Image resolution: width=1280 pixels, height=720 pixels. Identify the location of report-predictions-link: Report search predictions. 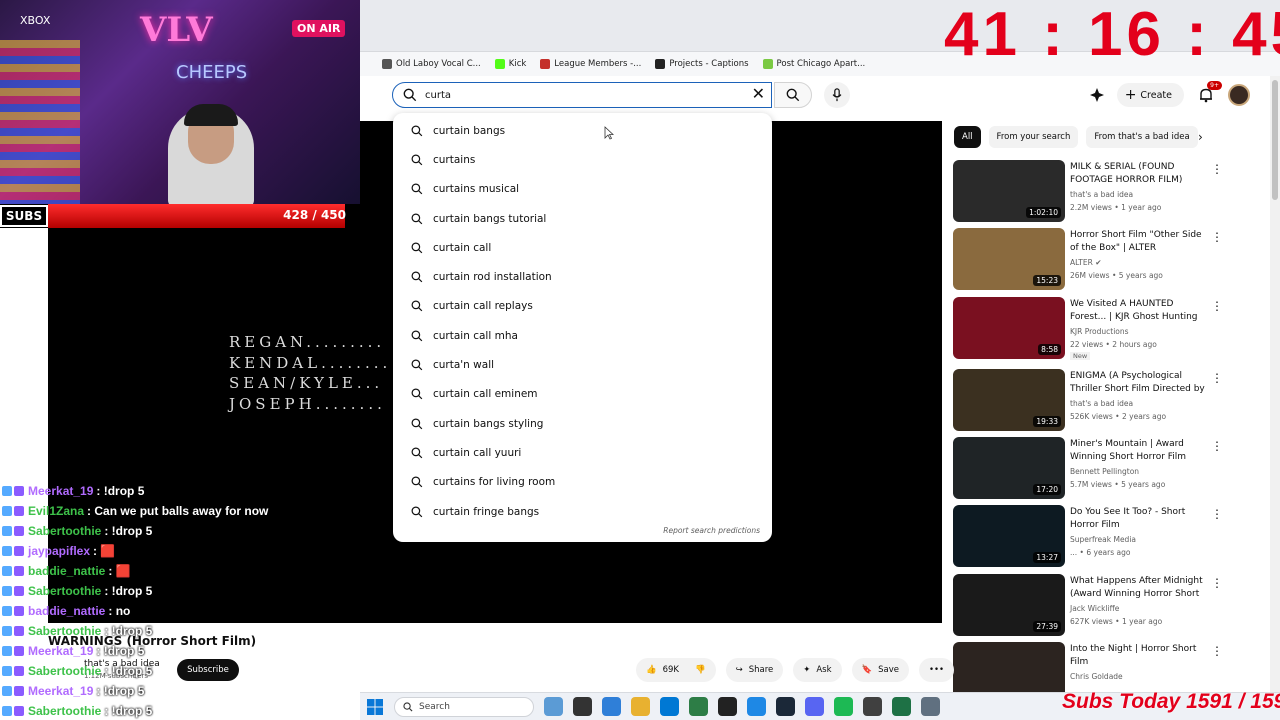
(711, 530).